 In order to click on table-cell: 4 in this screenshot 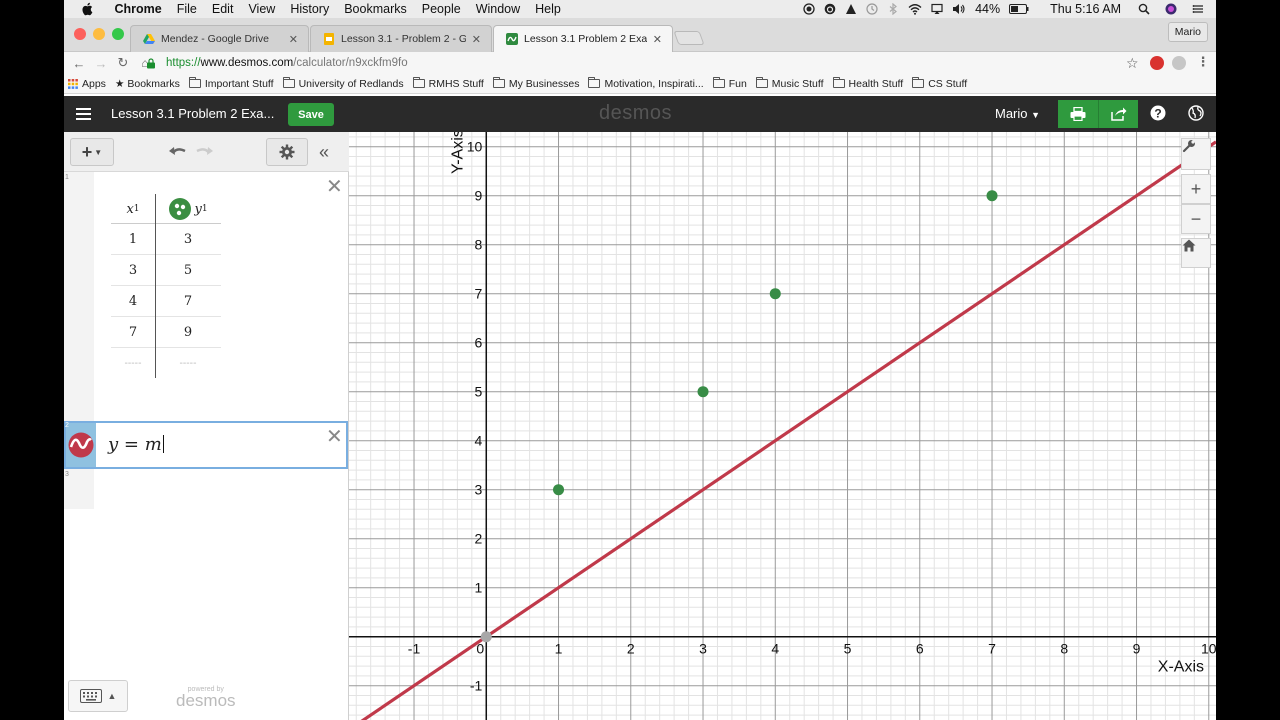, I will do `click(133, 301)`.